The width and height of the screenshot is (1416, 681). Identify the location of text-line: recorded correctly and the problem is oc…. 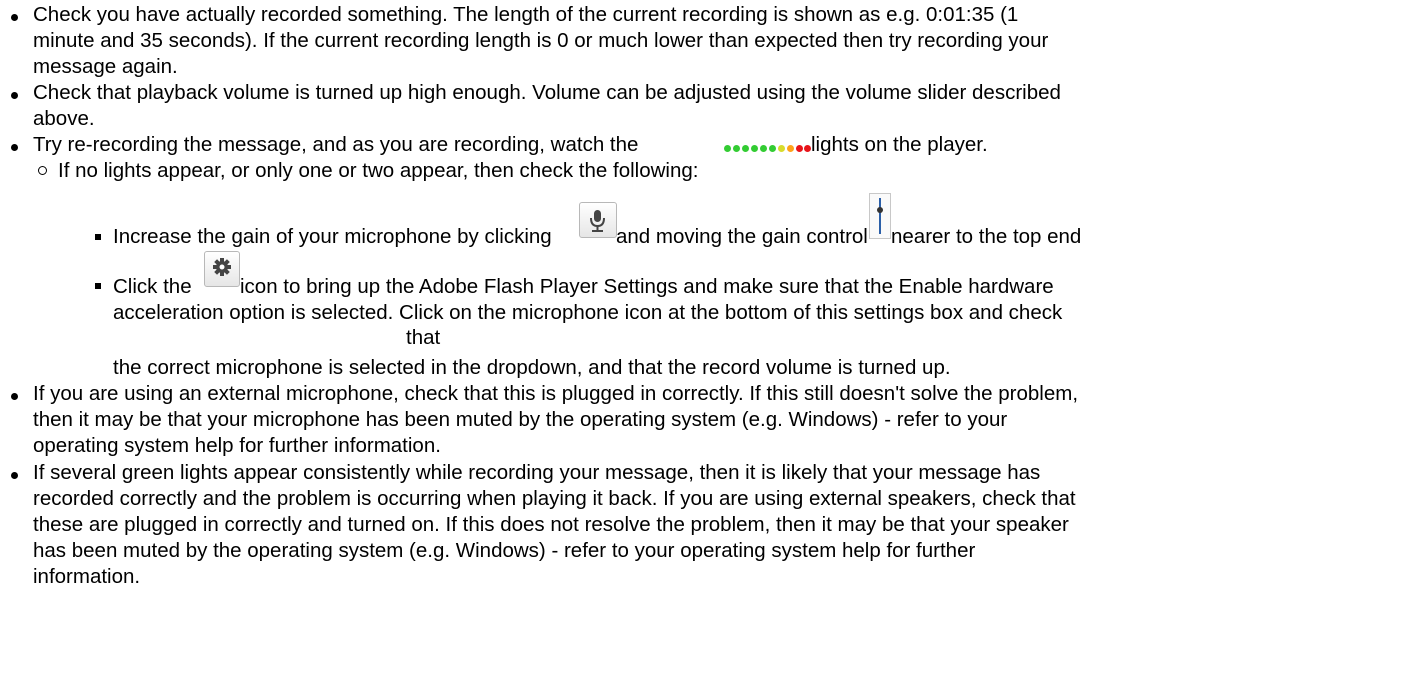
(554, 498).